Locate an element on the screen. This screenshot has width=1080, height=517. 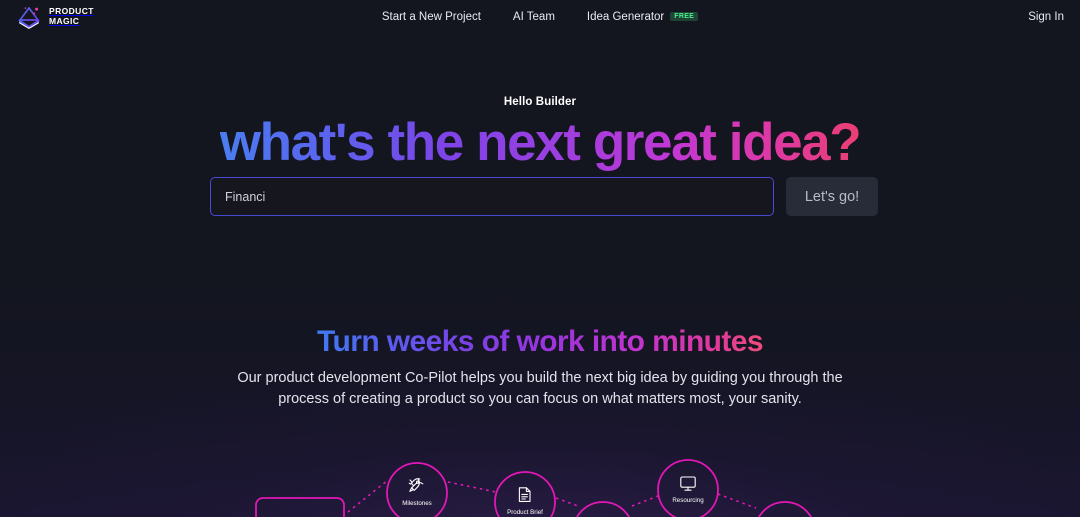
diagram-node-partial-middle is located at coordinates (603, 509).